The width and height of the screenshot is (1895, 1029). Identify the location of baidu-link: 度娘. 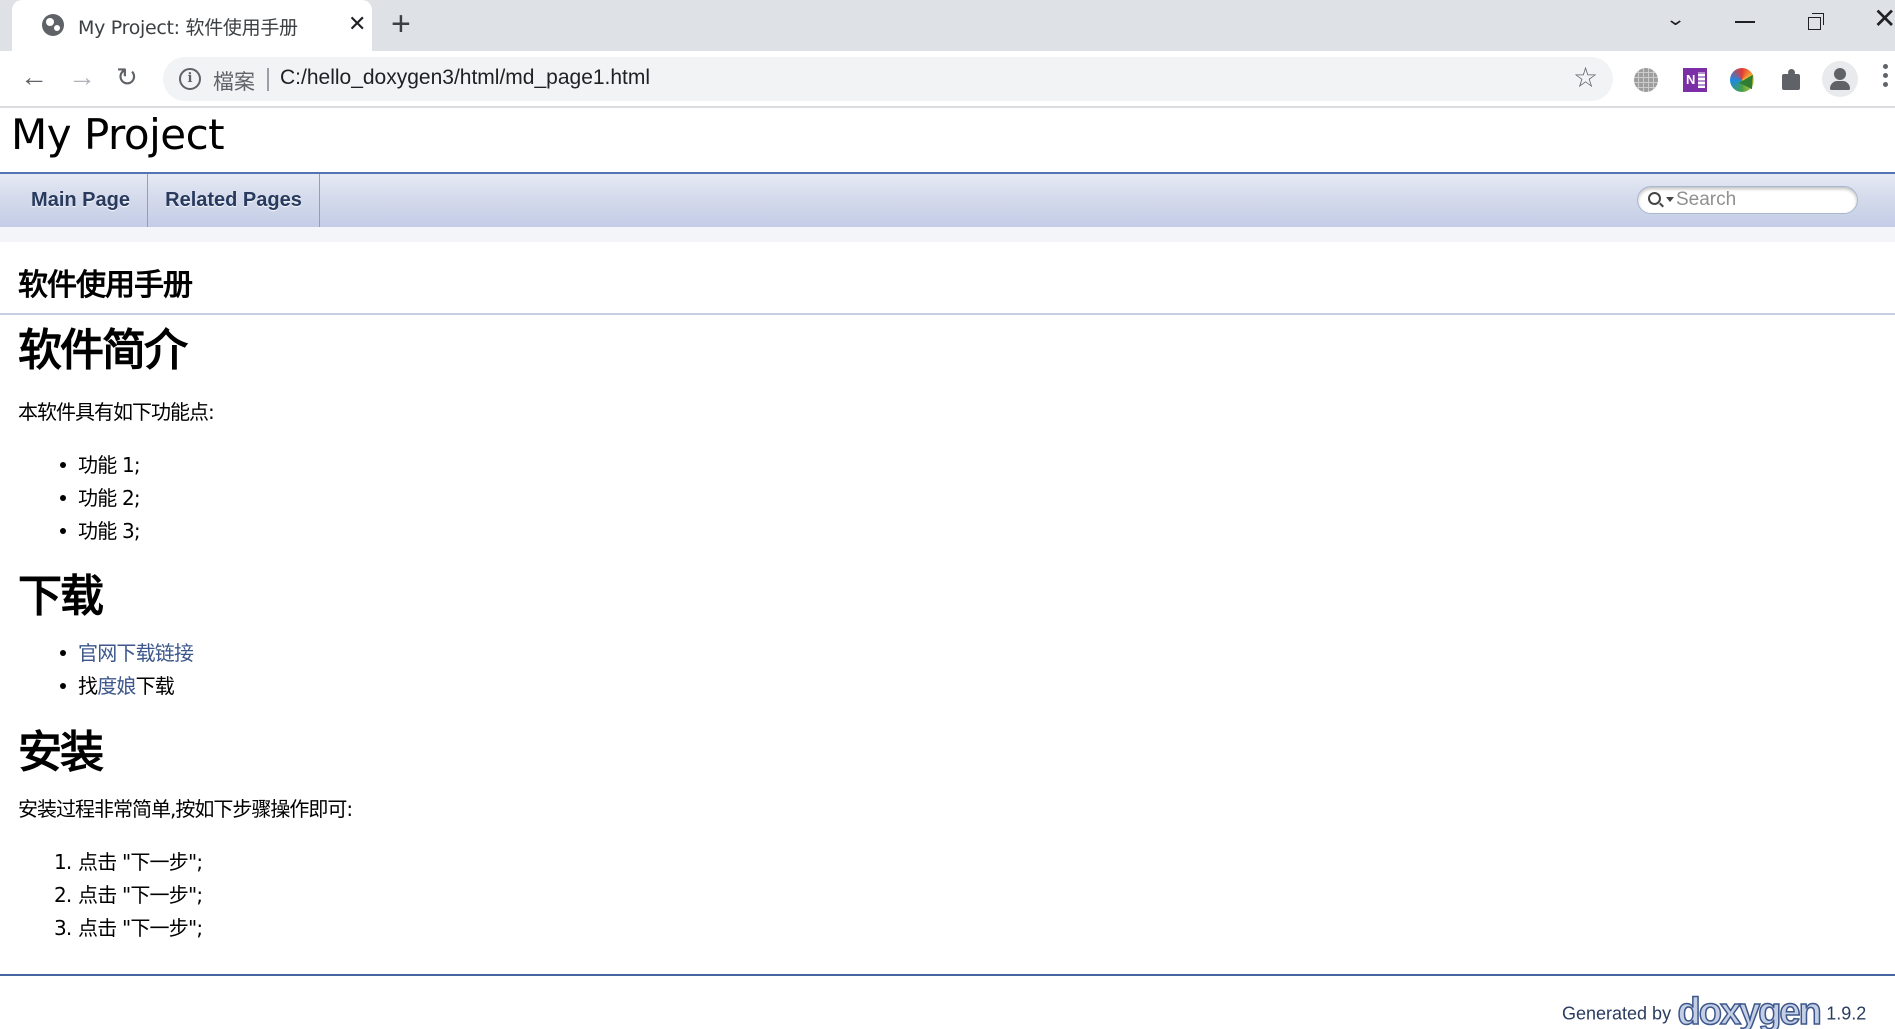
(116, 686).